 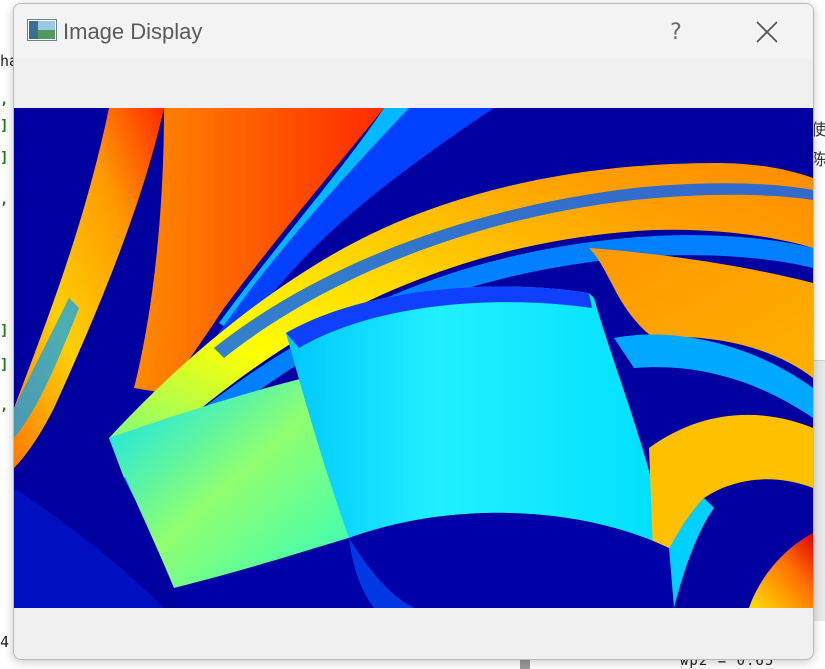 I want to click on close-button, so click(x=767, y=32).